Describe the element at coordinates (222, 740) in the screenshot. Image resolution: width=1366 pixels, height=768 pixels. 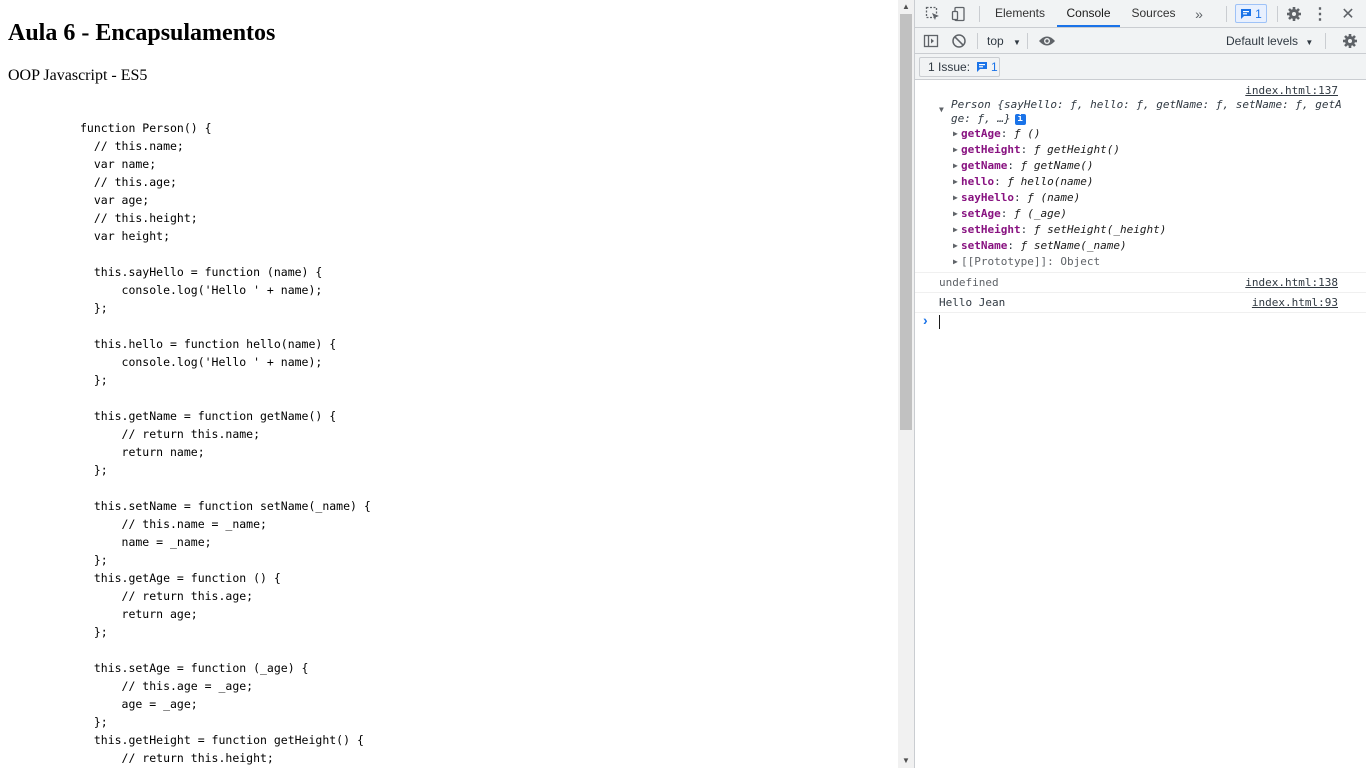
I see `code-line: this.getHeight = function getHeight() {` at that location.